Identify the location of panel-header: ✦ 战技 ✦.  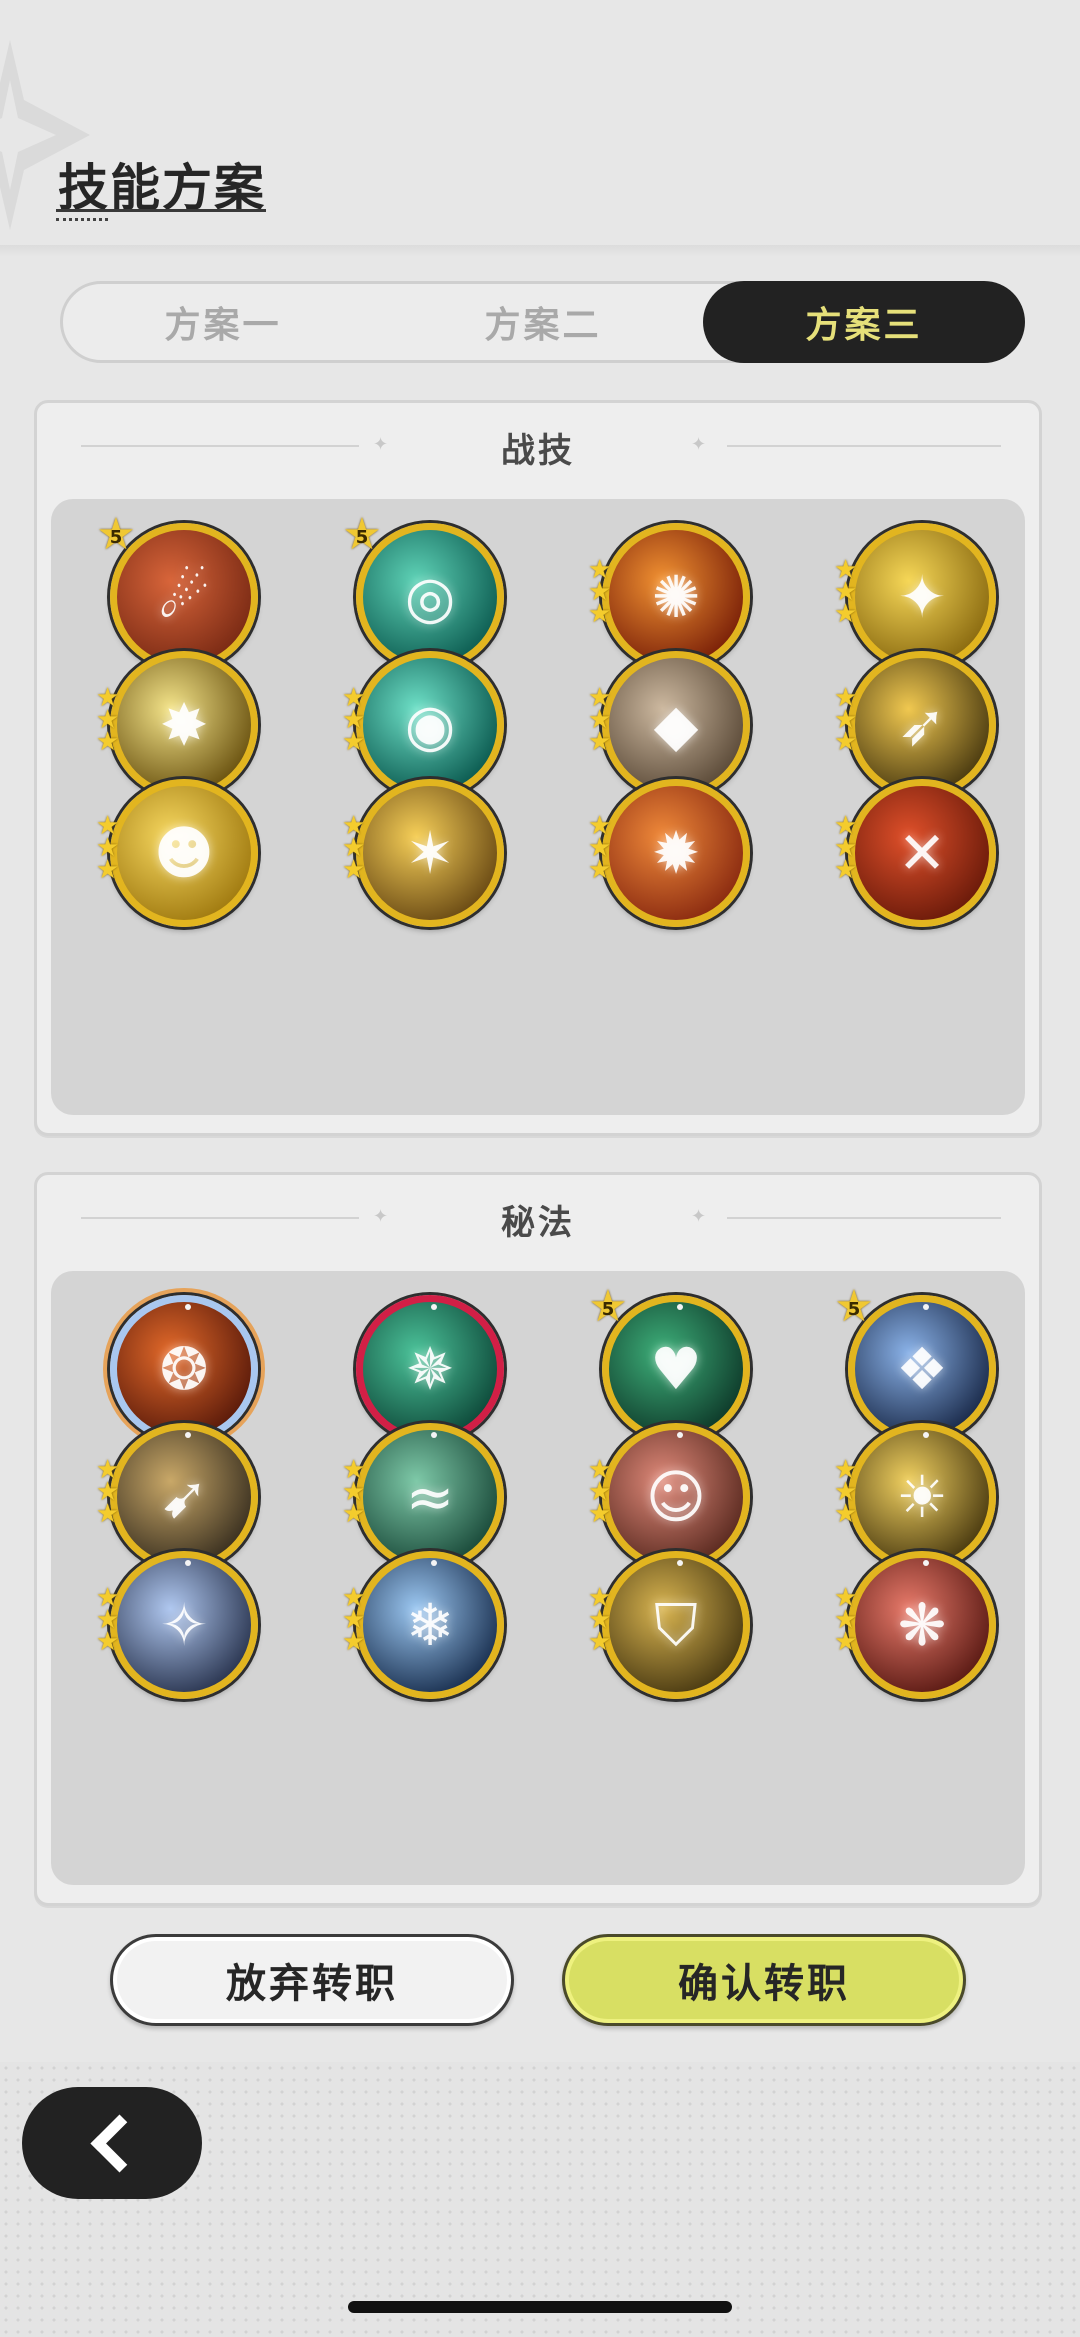
(538, 447).